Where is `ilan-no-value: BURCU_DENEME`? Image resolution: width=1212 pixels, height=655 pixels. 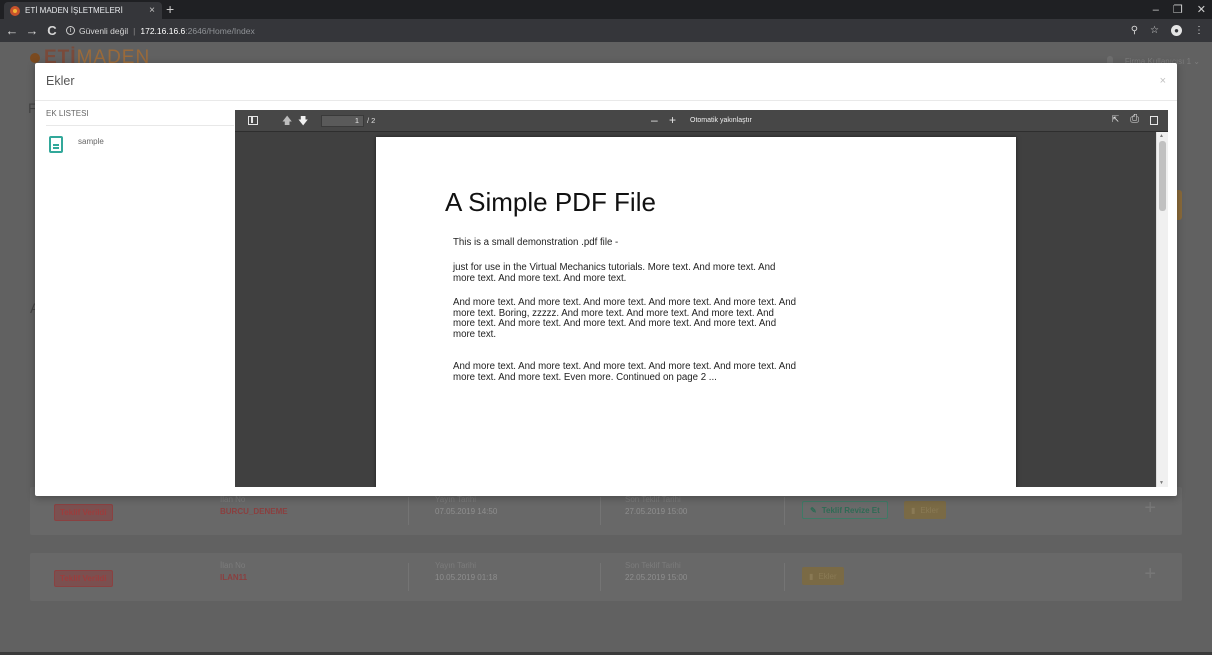 ilan-no-value: BURCU_DENEME is located at coordinates (254, 511).